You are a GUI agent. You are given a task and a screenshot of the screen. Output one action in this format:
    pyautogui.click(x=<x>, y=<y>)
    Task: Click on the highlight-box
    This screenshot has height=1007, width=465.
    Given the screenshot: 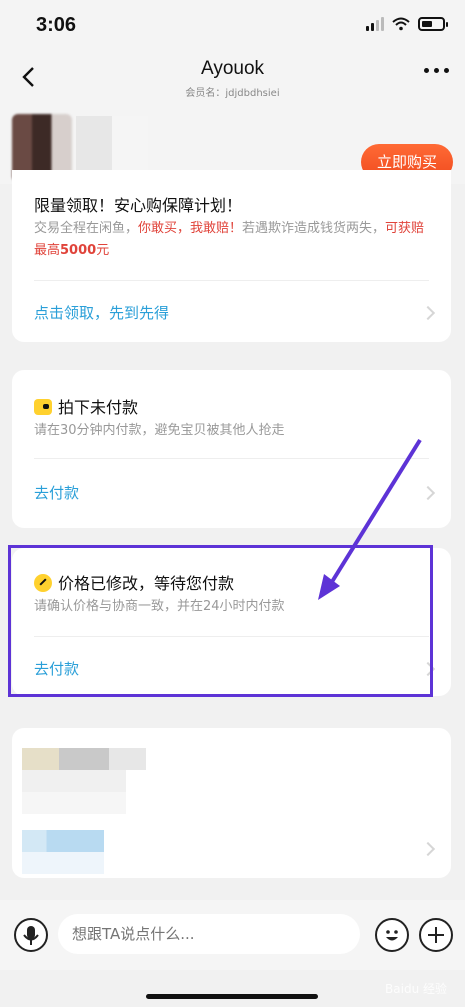 What is the action you would take?
    pyautogui.click(x=220, y=621)
    